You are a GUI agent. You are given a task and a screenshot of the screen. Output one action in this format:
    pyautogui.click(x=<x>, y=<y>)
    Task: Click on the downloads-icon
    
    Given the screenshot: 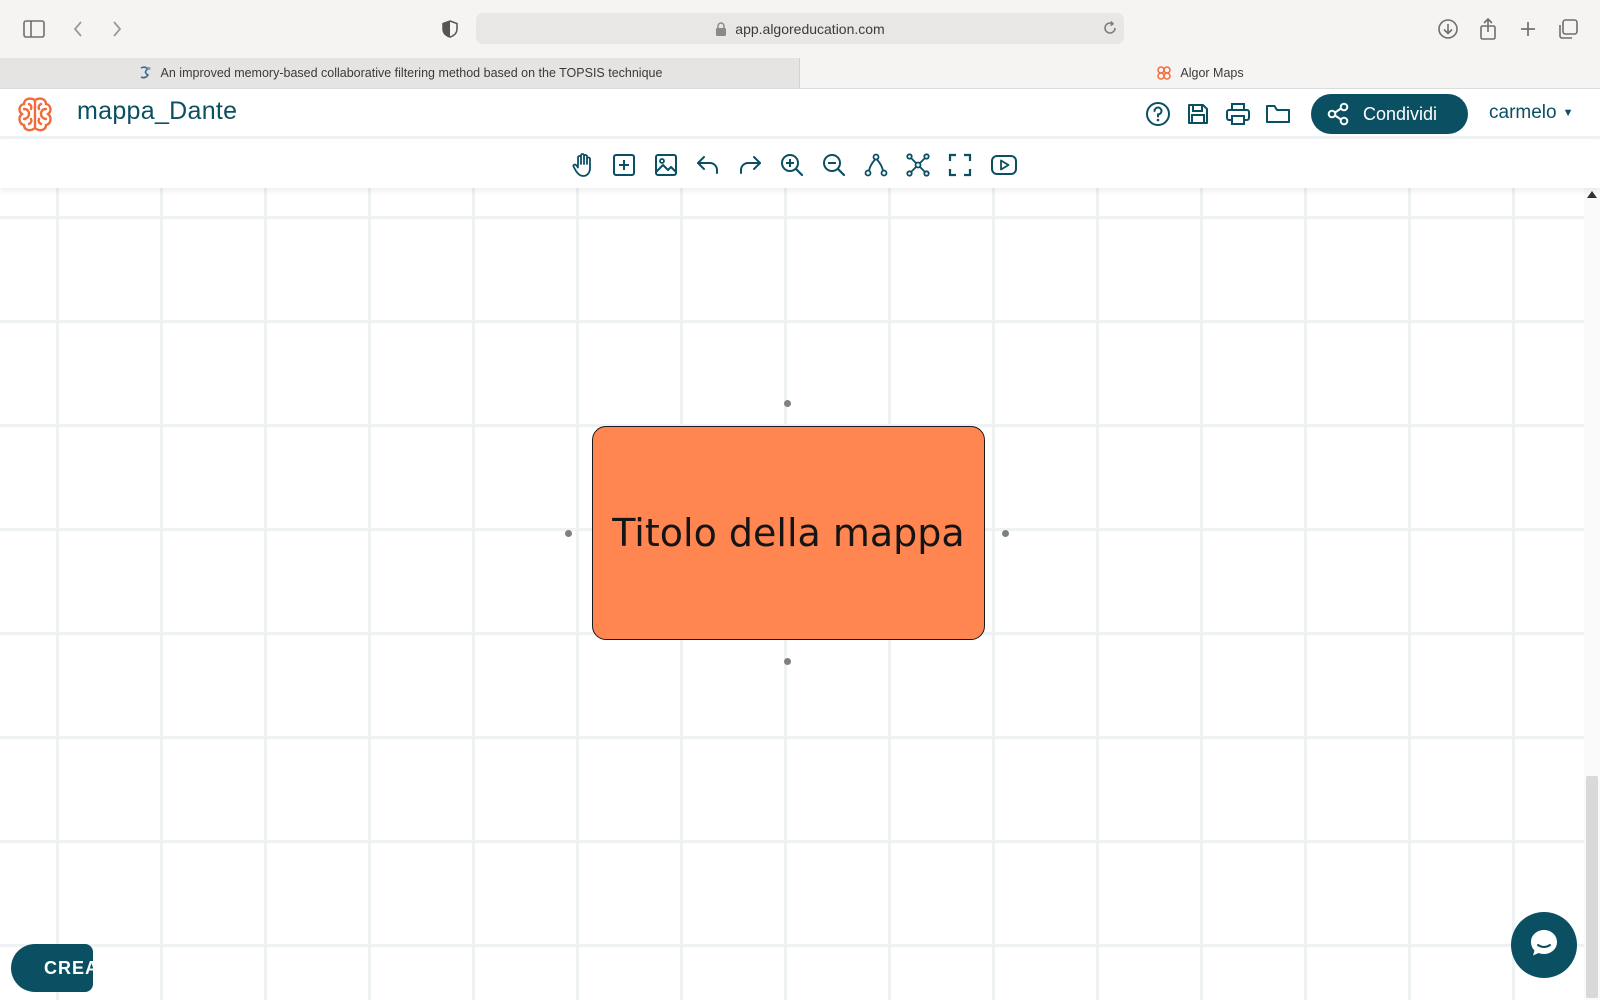 What is the action you would take?
    pyautogui.click(x=1448, y=29)
    